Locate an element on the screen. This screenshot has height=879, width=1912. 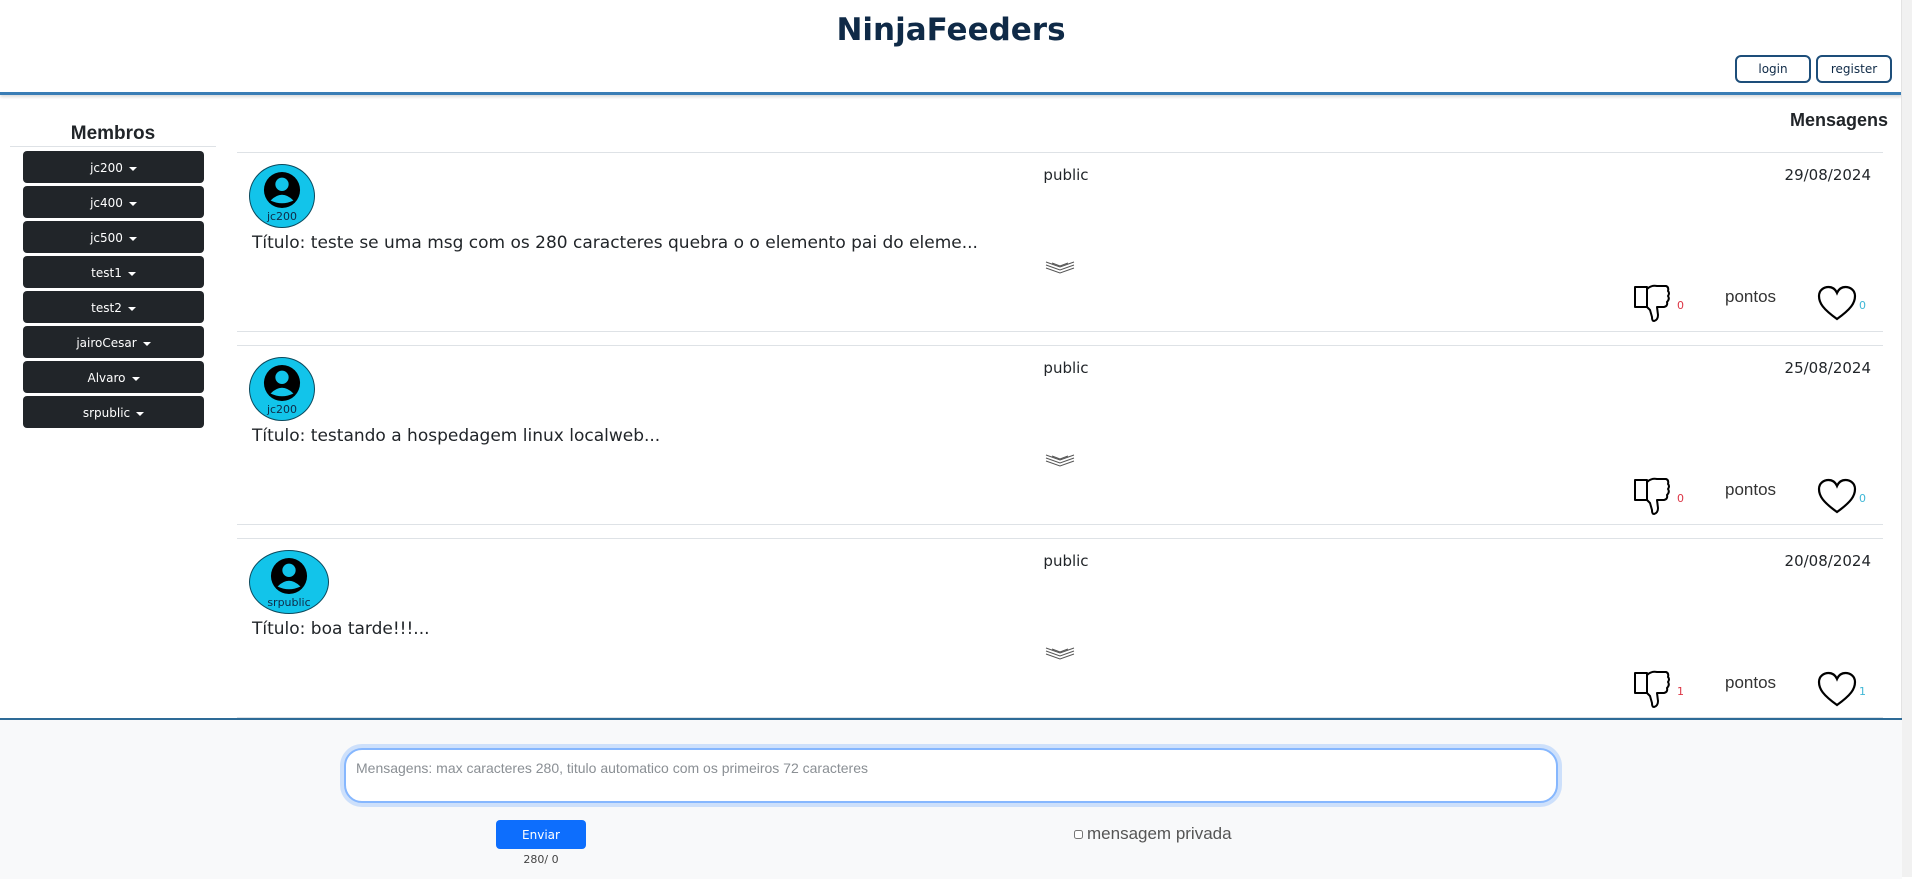
page-scrollbar is located at coordinates (1906, 438).